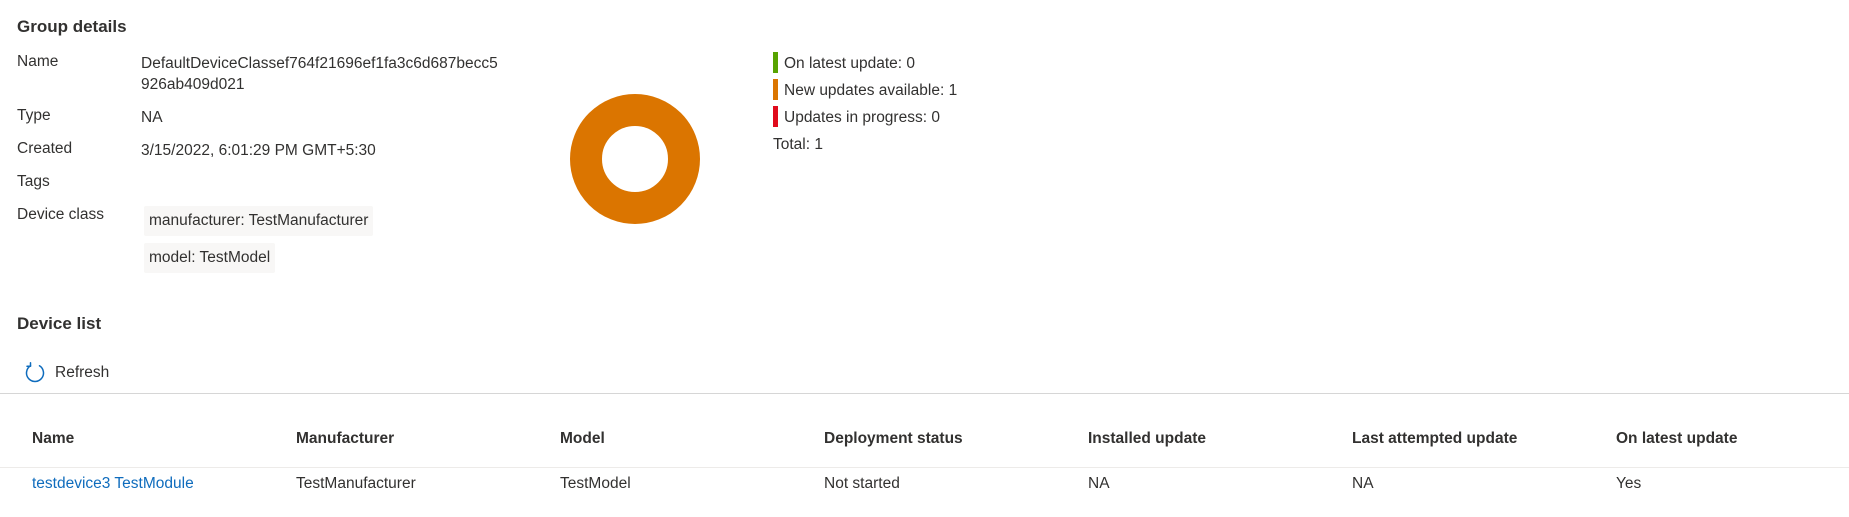  I want to click on legend-label-new-updates: New updates available: 1, so click(871, 90).